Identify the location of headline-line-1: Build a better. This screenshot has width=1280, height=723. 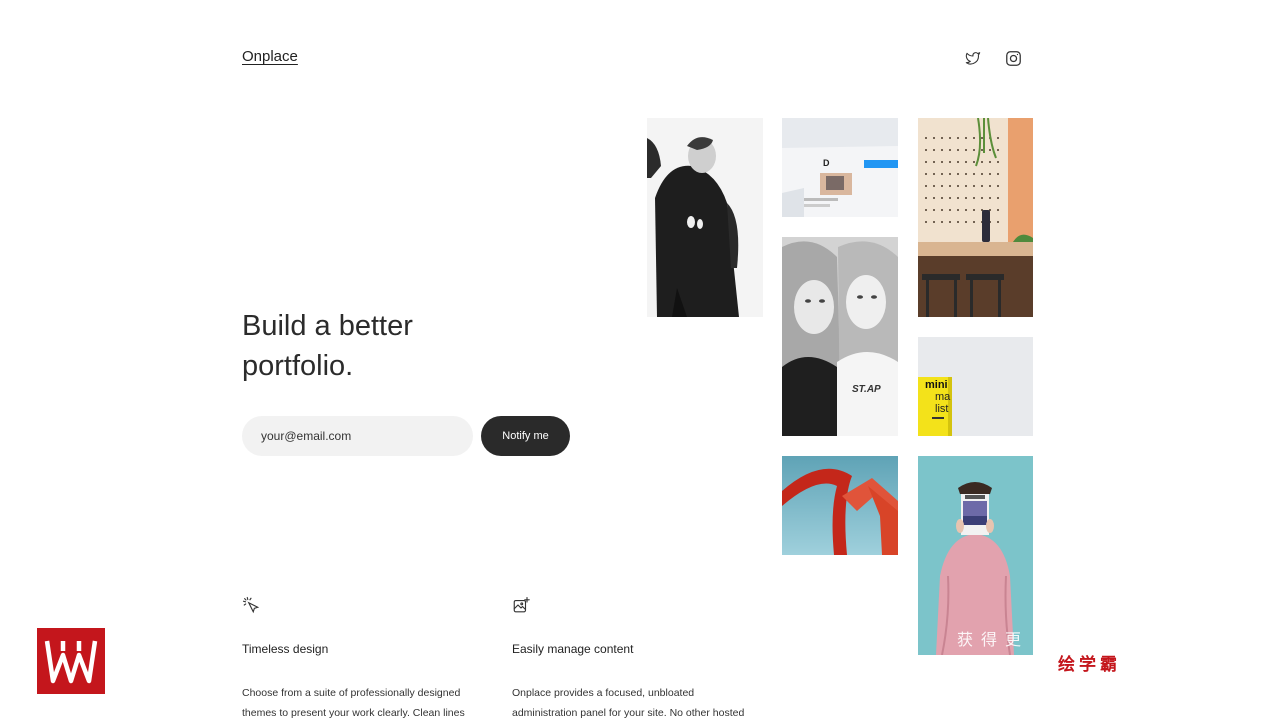
(327, 326).